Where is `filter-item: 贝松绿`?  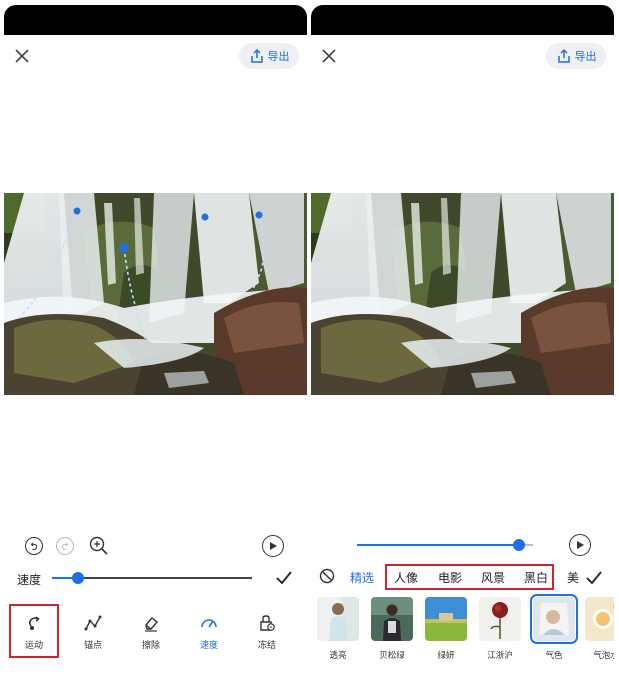 filter-item: 贝松绿 is located at coordinates (392, 630).